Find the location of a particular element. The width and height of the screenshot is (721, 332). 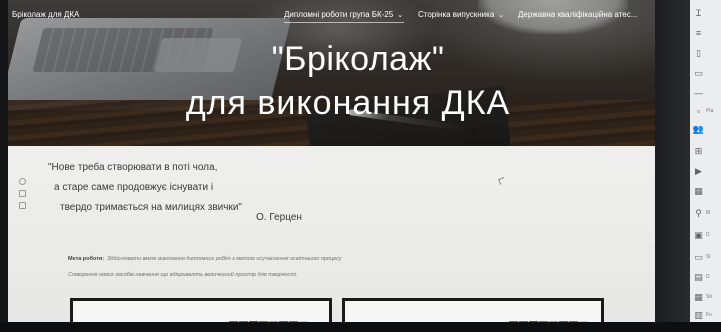

sidebar-item-text-box: Ɪ is located at coordinates (706, 13).